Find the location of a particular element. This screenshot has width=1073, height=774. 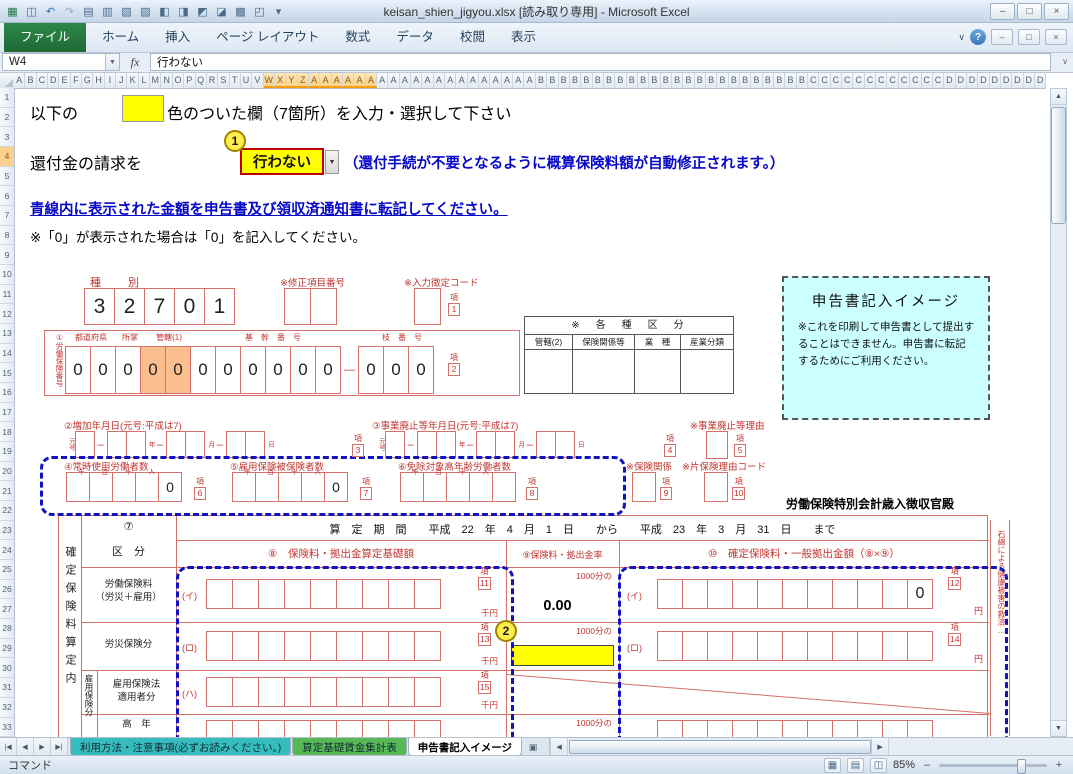

row-header: 25 is located at coordinates (7, 570).